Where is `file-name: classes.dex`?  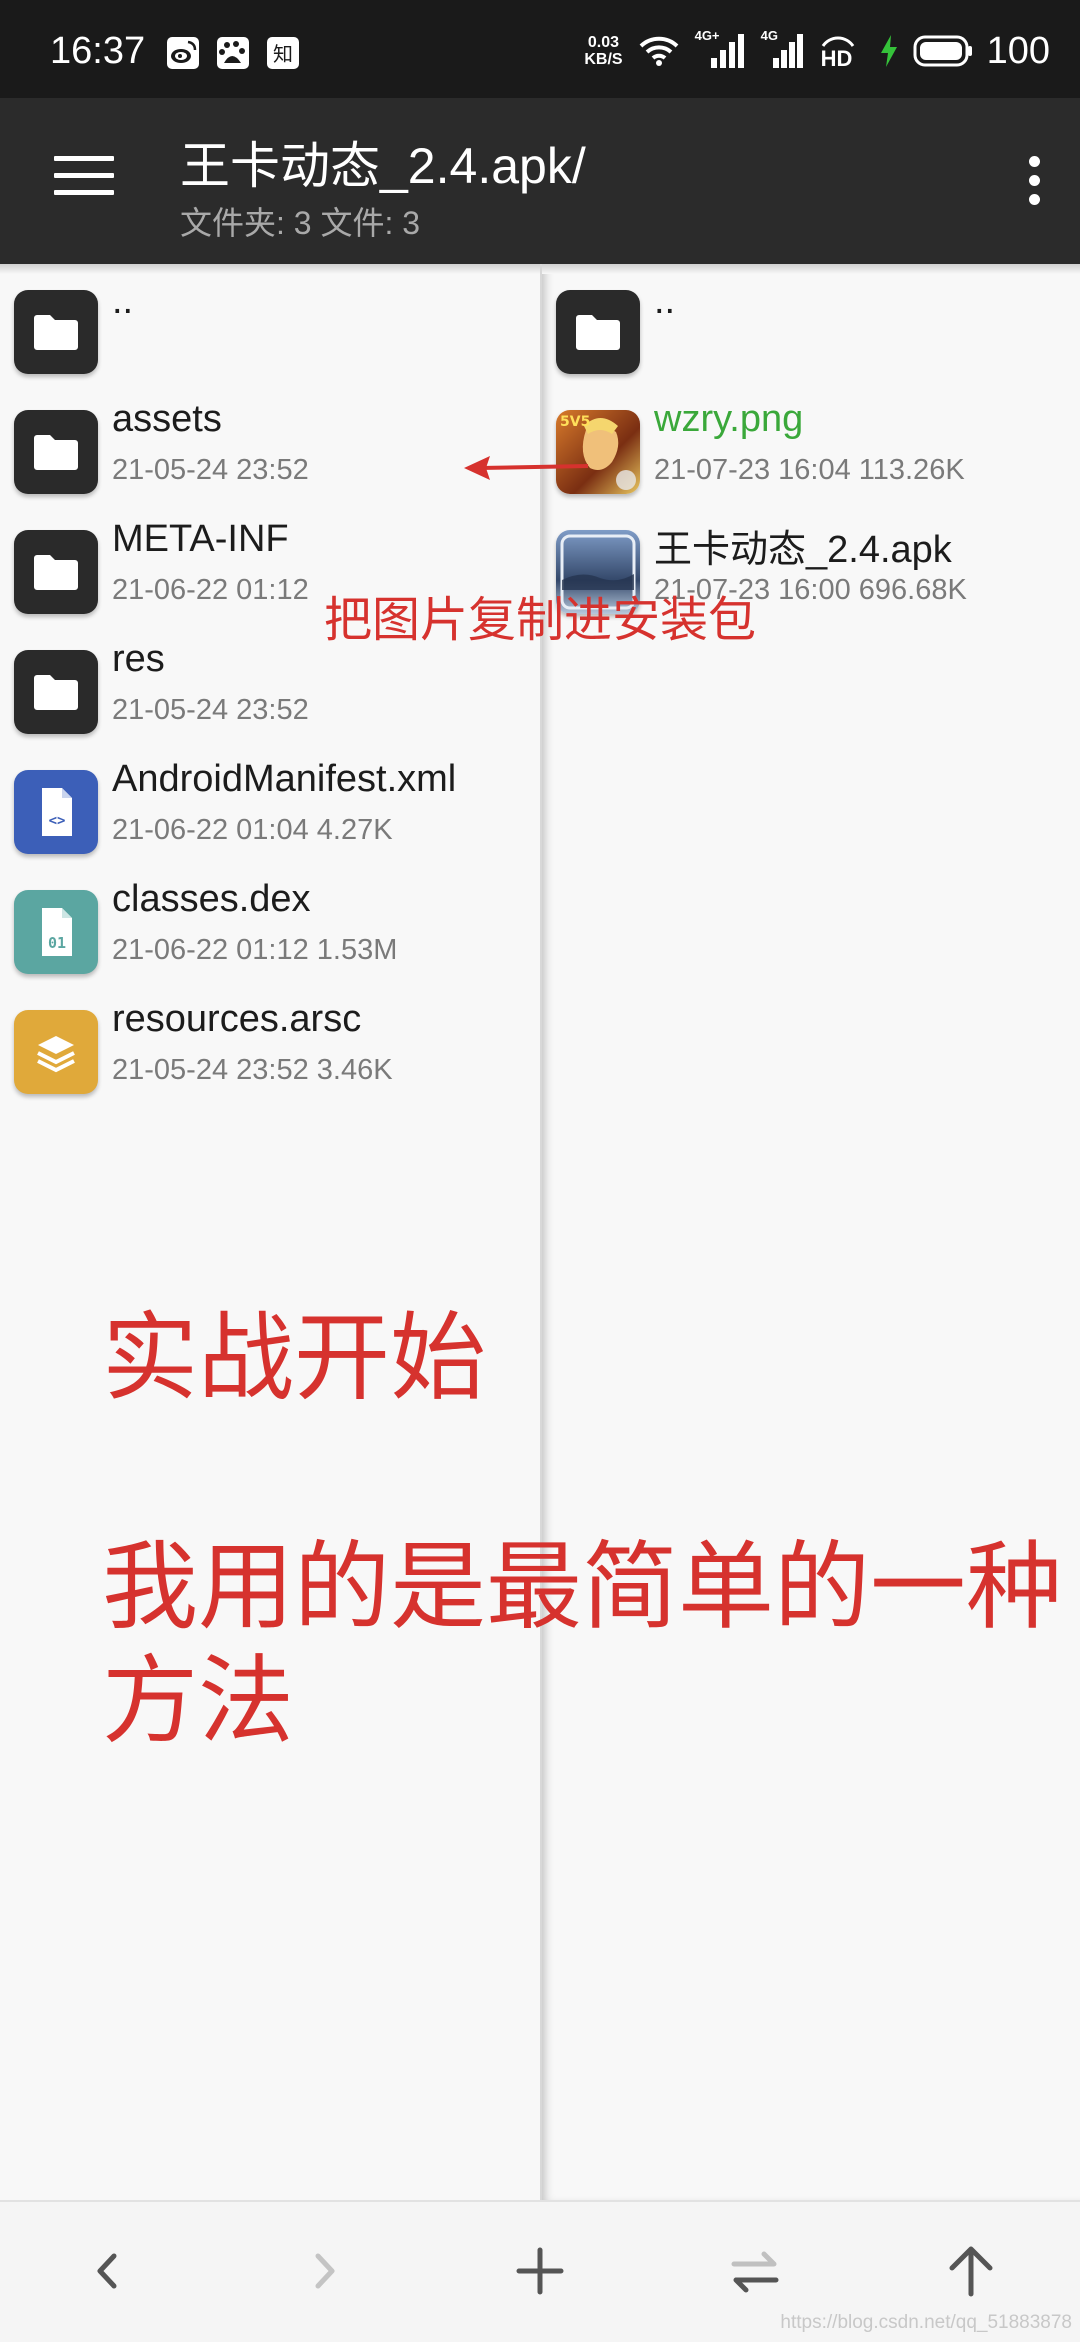 file-name: classes.dex is located at coordinates (211, 899).